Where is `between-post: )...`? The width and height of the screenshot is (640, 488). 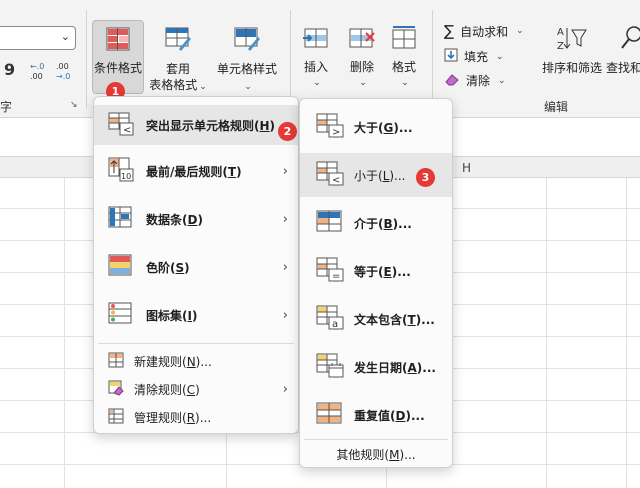
between-post: )... is located at coordinates (402, 223).